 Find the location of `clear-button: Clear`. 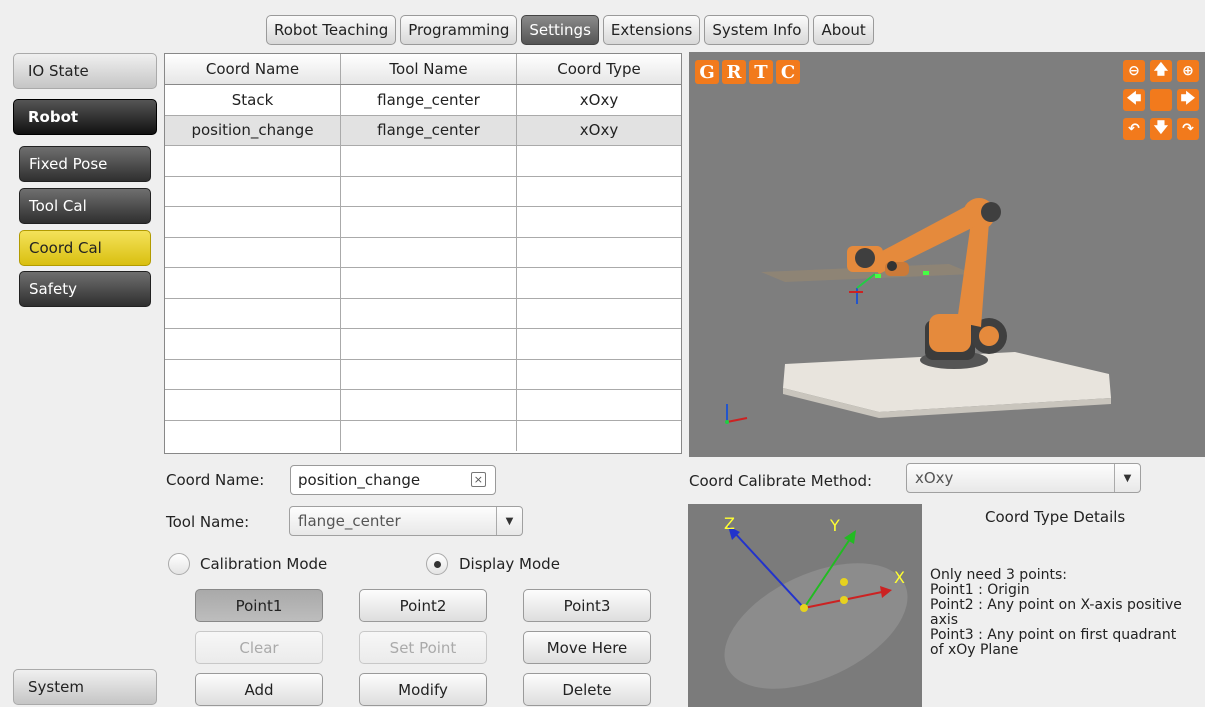

clear-button: Clear is located at coordinates (259, 647).